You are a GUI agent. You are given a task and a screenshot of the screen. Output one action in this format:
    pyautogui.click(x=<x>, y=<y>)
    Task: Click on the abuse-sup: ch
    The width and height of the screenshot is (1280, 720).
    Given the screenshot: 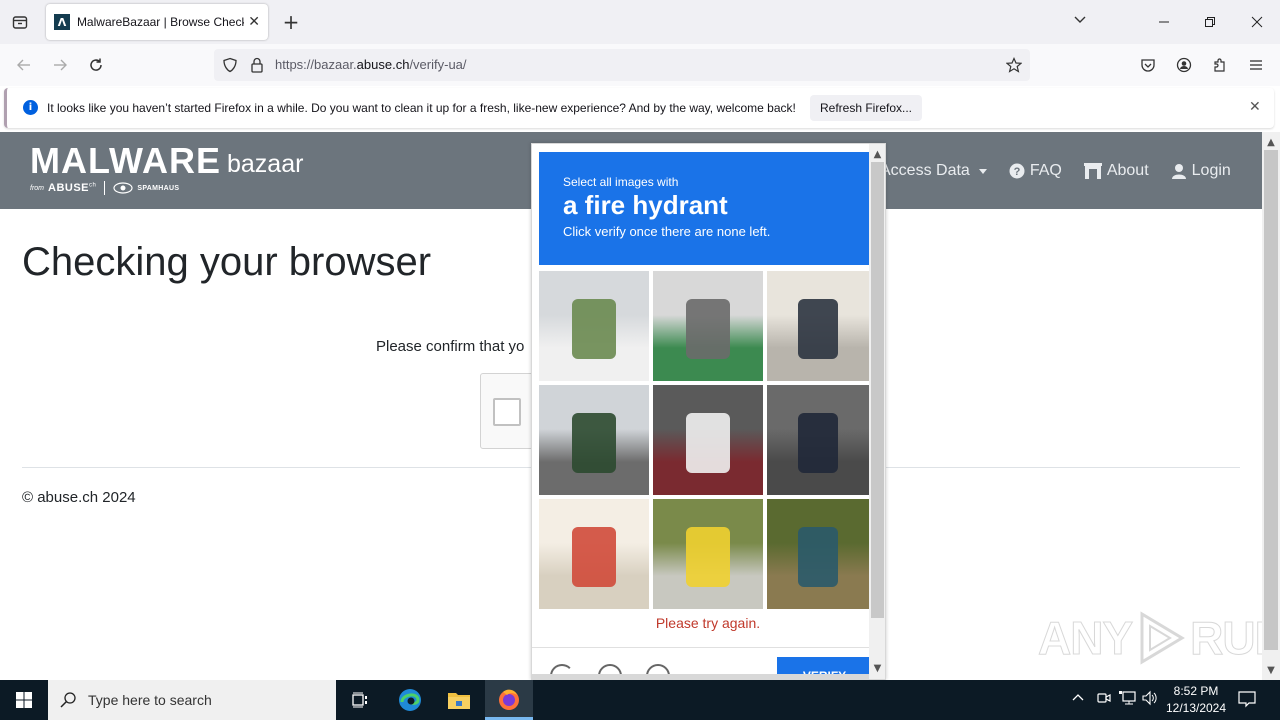 What is the action you would take?
    pyautogui.click(x=93, y=185)
    